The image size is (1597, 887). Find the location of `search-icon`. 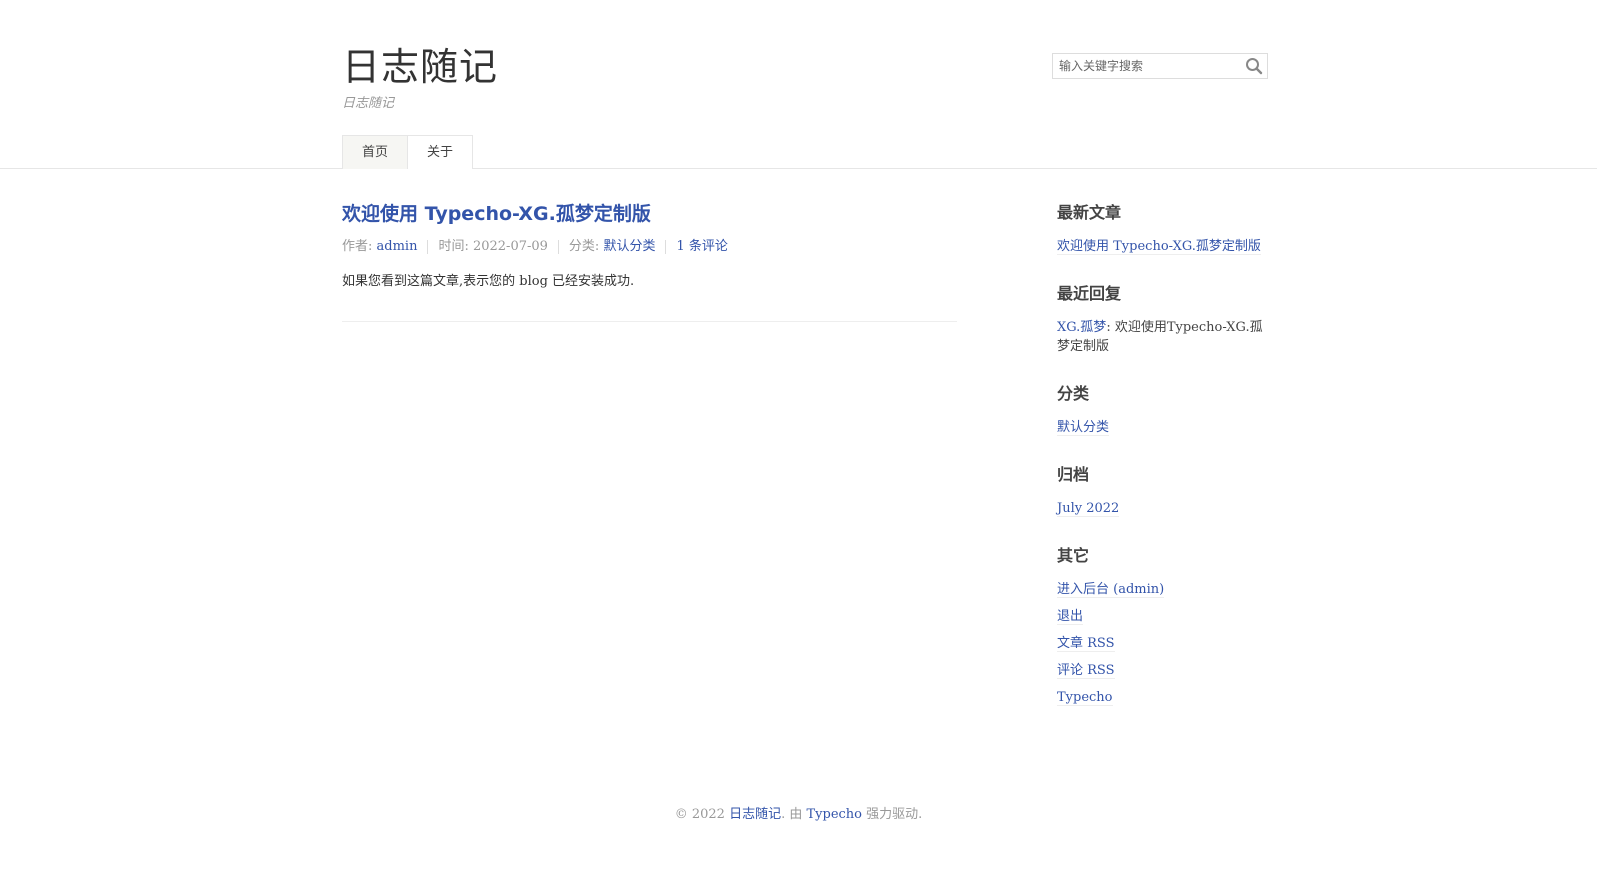

search-icon is located at coordinates (1254, 66).